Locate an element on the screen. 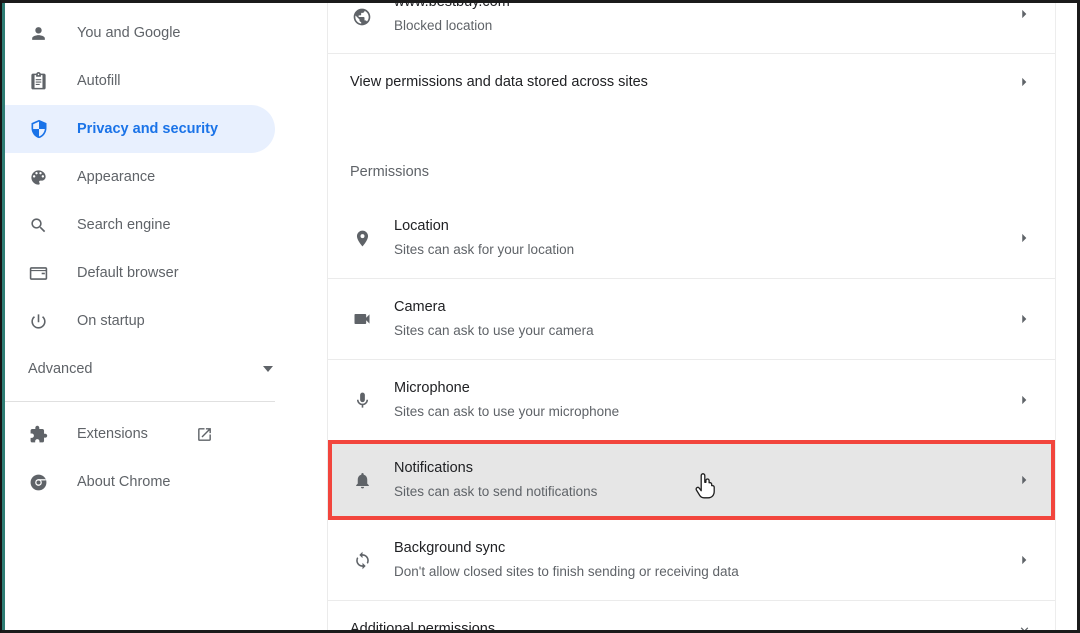  additional-permissions-text: Additional permissions is located at coordinates (670, 625).